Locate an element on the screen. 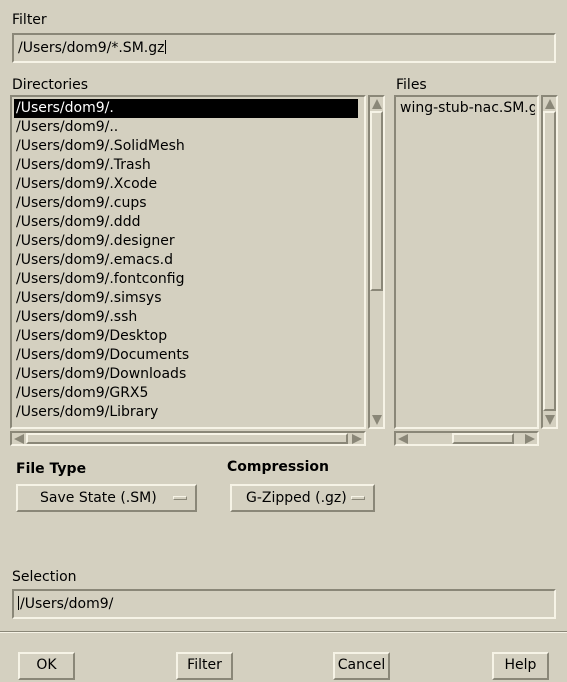 This screenshot has width=567, height=682. filter-input: /Users/dom9/*.SM.gz is located at coordinates (284, 48).